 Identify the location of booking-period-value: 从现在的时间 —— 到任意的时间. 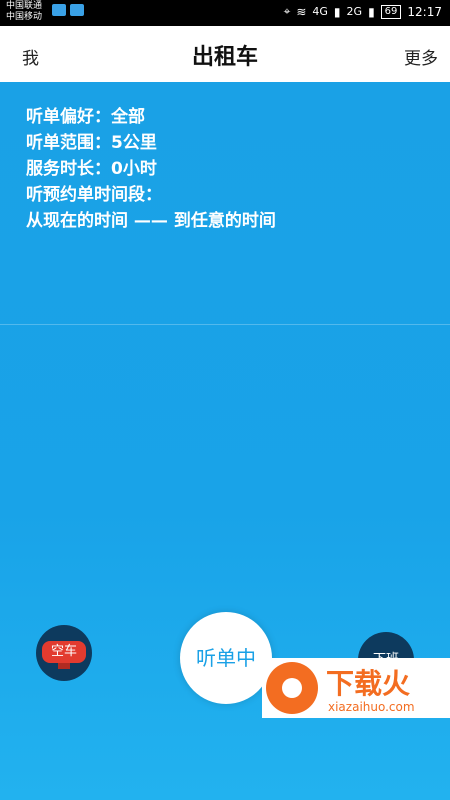
(151, 221).